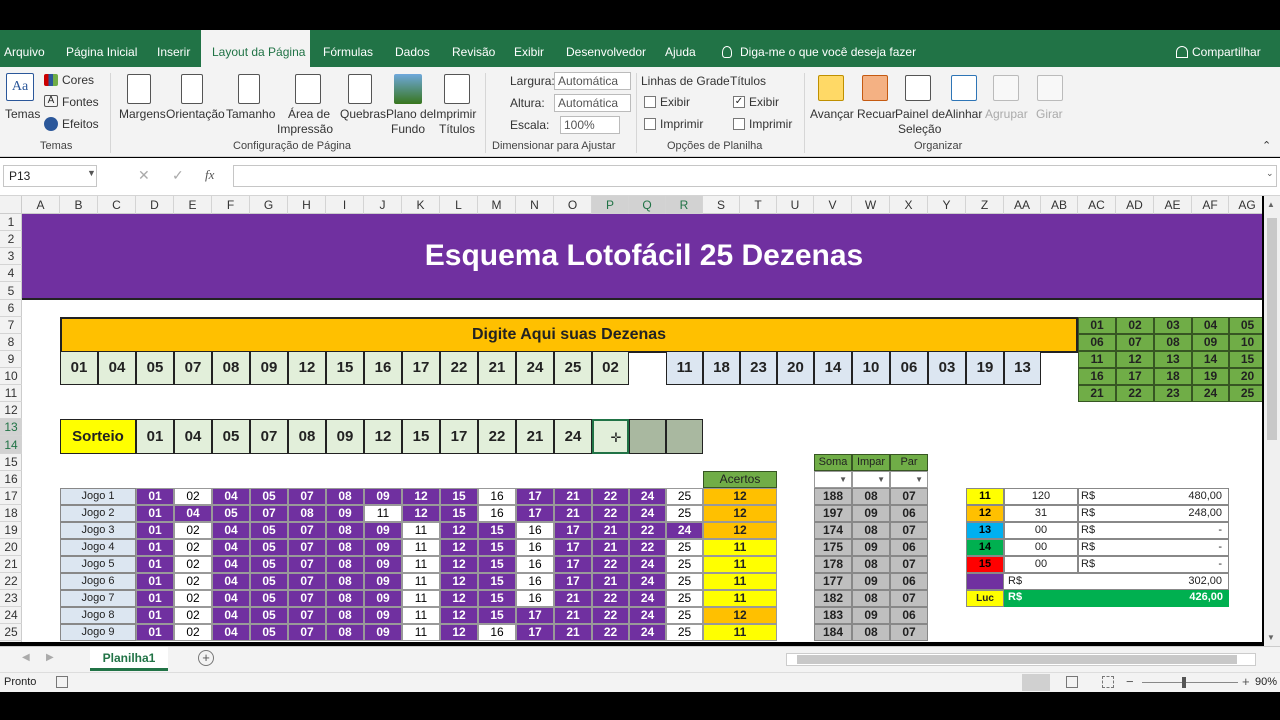 The image size is (1280, 720). What do you see at coordinates (1245, 359) in the screenshot?
I see `number-grid-cell: 15` at bounding box center [1245, 359].